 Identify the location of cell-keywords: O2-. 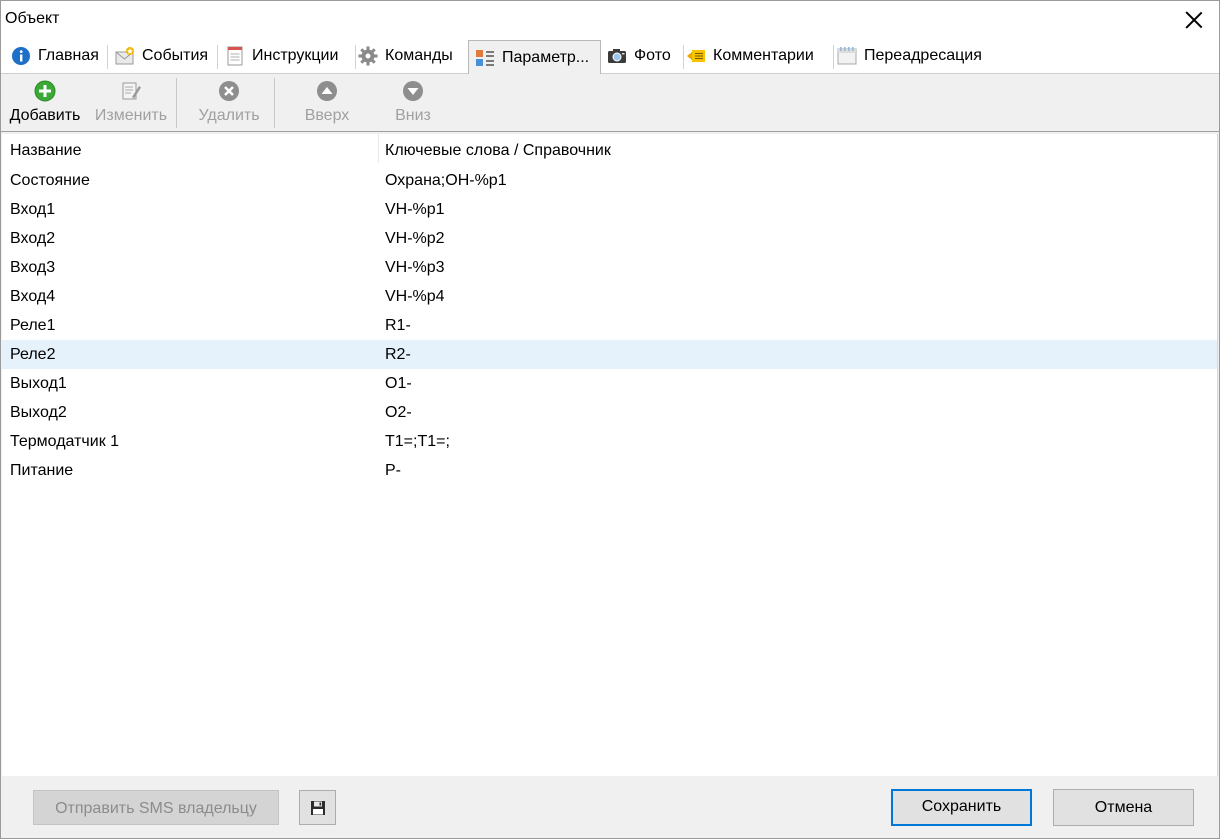
(398, 412).